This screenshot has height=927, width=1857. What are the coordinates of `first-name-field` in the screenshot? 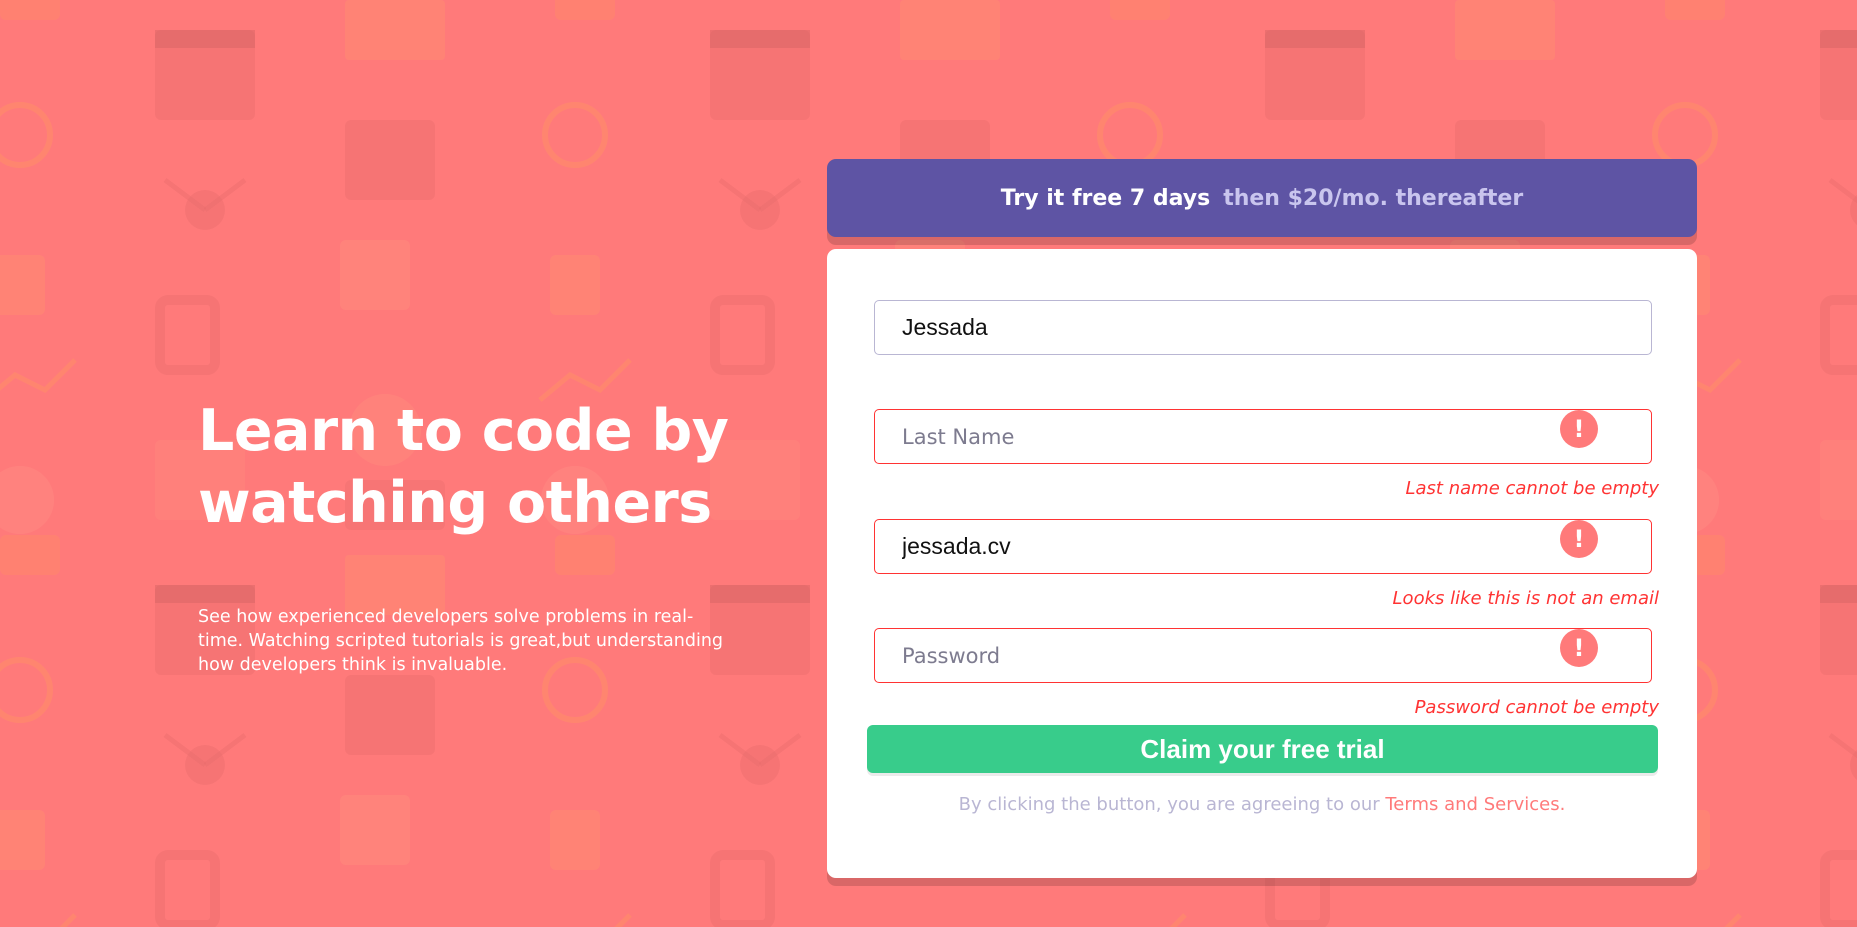 It's located at (1263, 327).